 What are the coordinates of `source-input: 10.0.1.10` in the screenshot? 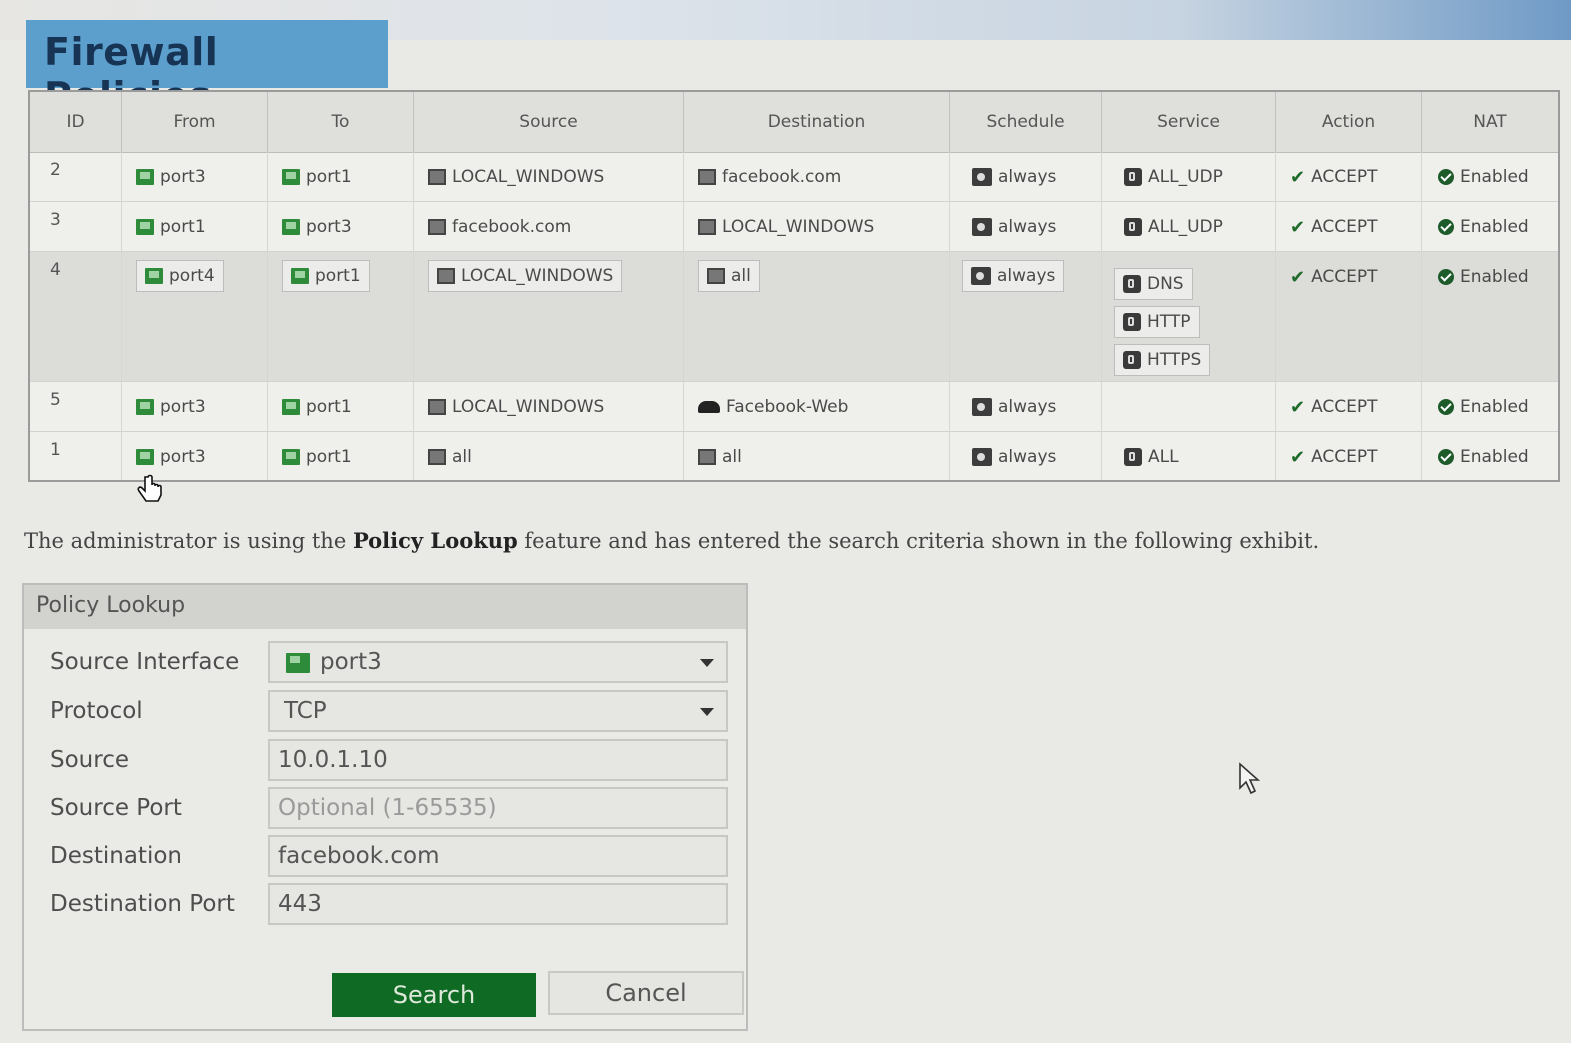 It's located at (498, 760).